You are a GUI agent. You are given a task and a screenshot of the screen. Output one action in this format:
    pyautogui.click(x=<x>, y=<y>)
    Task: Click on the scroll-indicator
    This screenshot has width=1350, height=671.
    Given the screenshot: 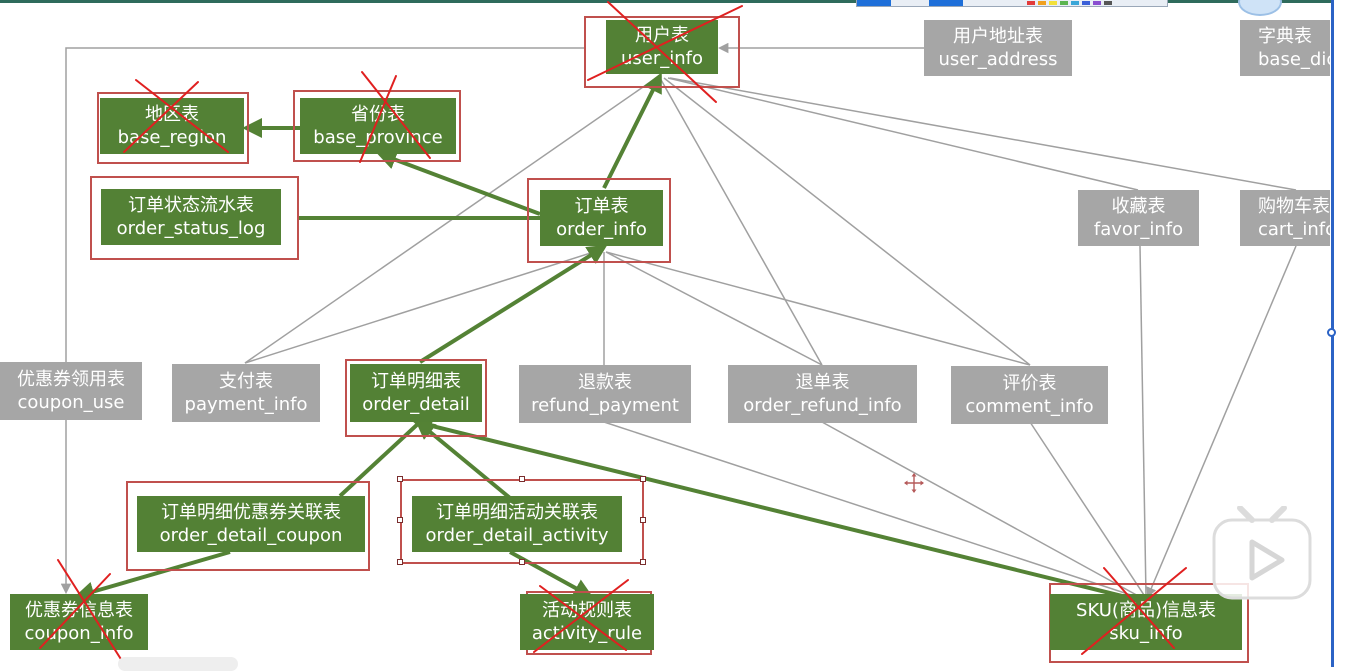 What is the action you would take?
    pyautogui.click(x=178, y=664)
    